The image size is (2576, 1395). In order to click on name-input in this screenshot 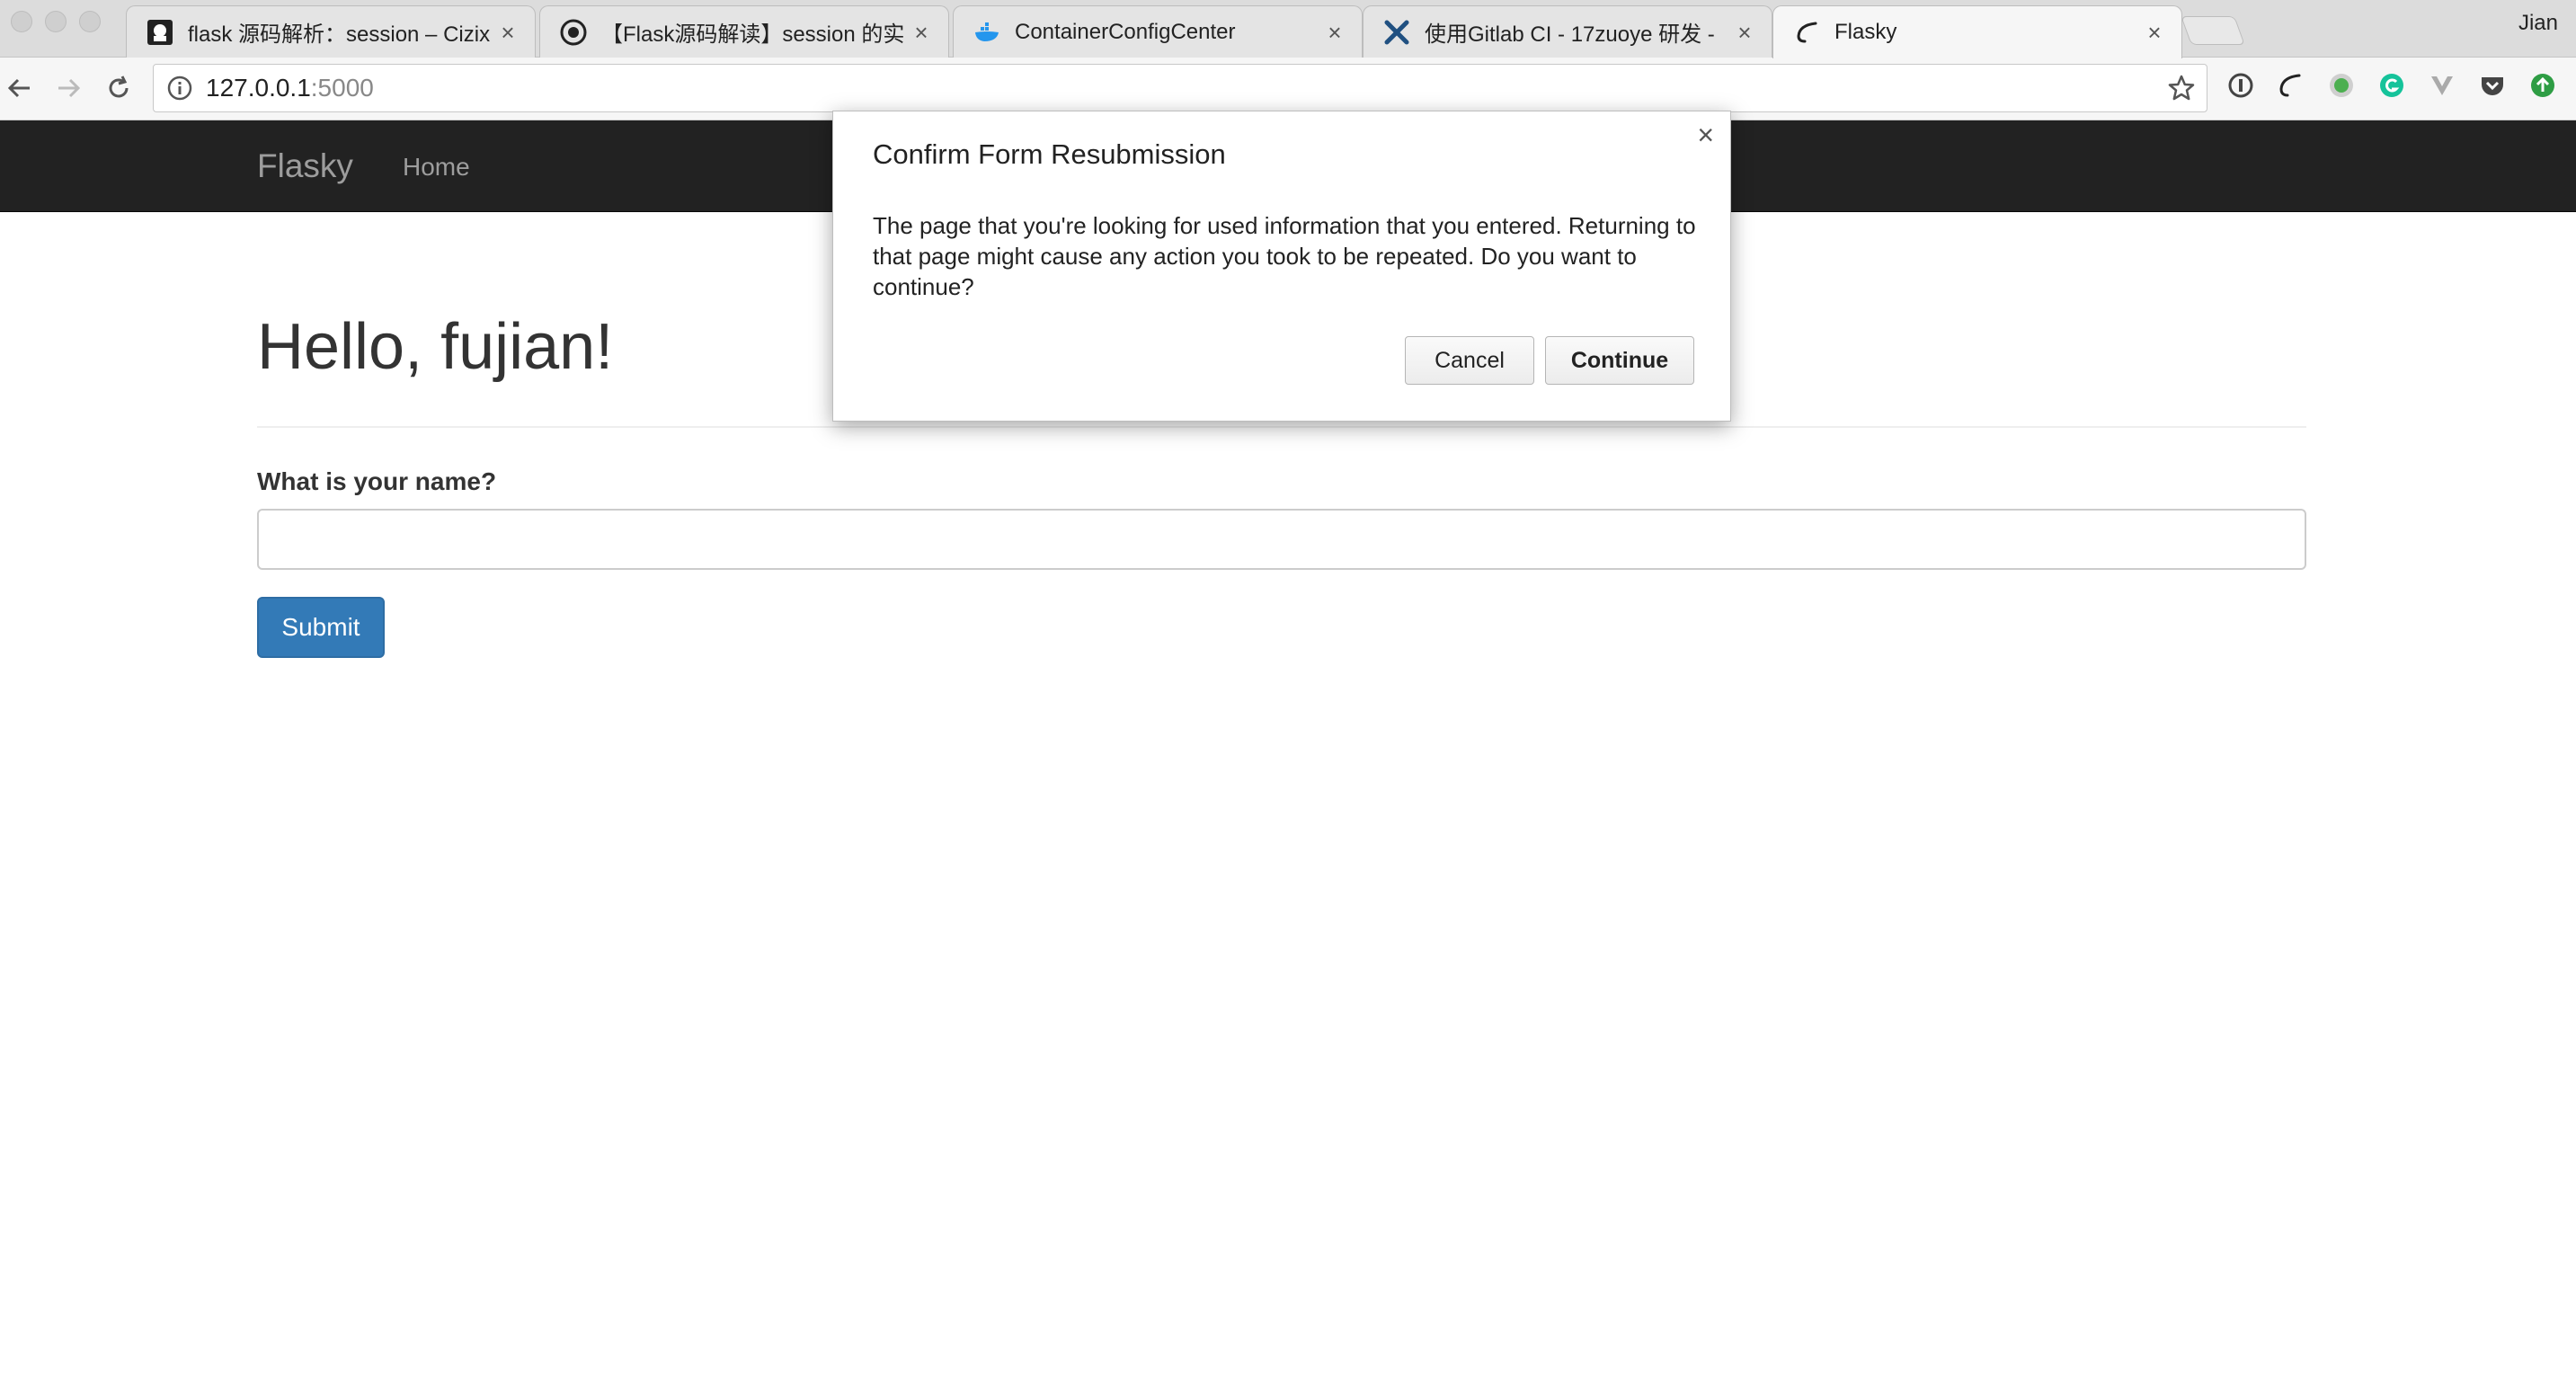, I will do `click(1281, 539)`.